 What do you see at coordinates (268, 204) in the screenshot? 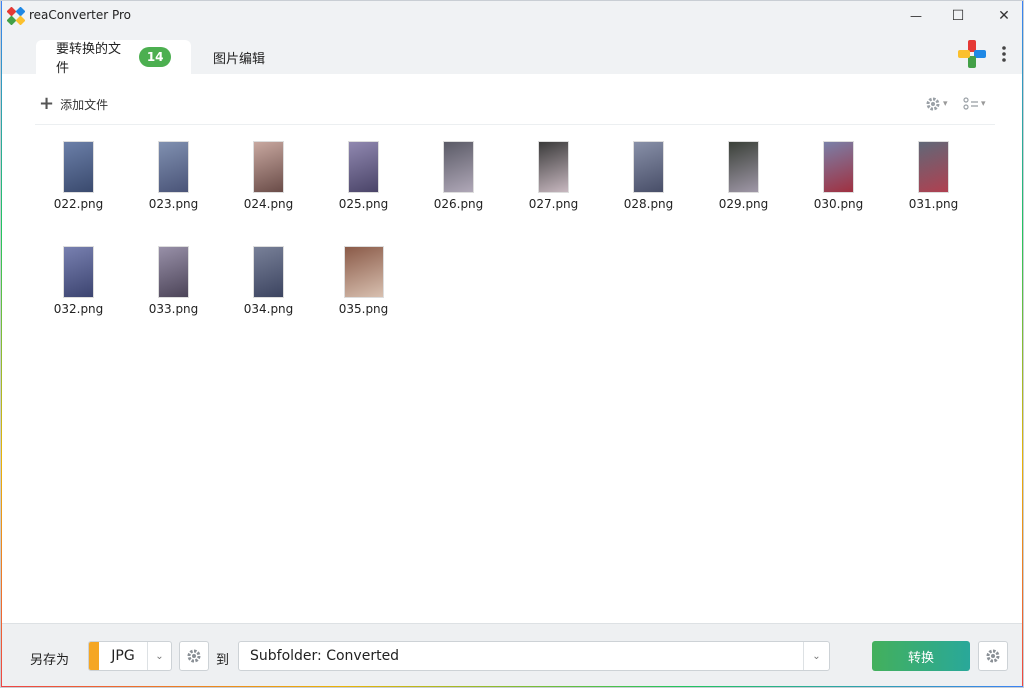
I see `file-name: 024.png` at bounding box center [268, 204].